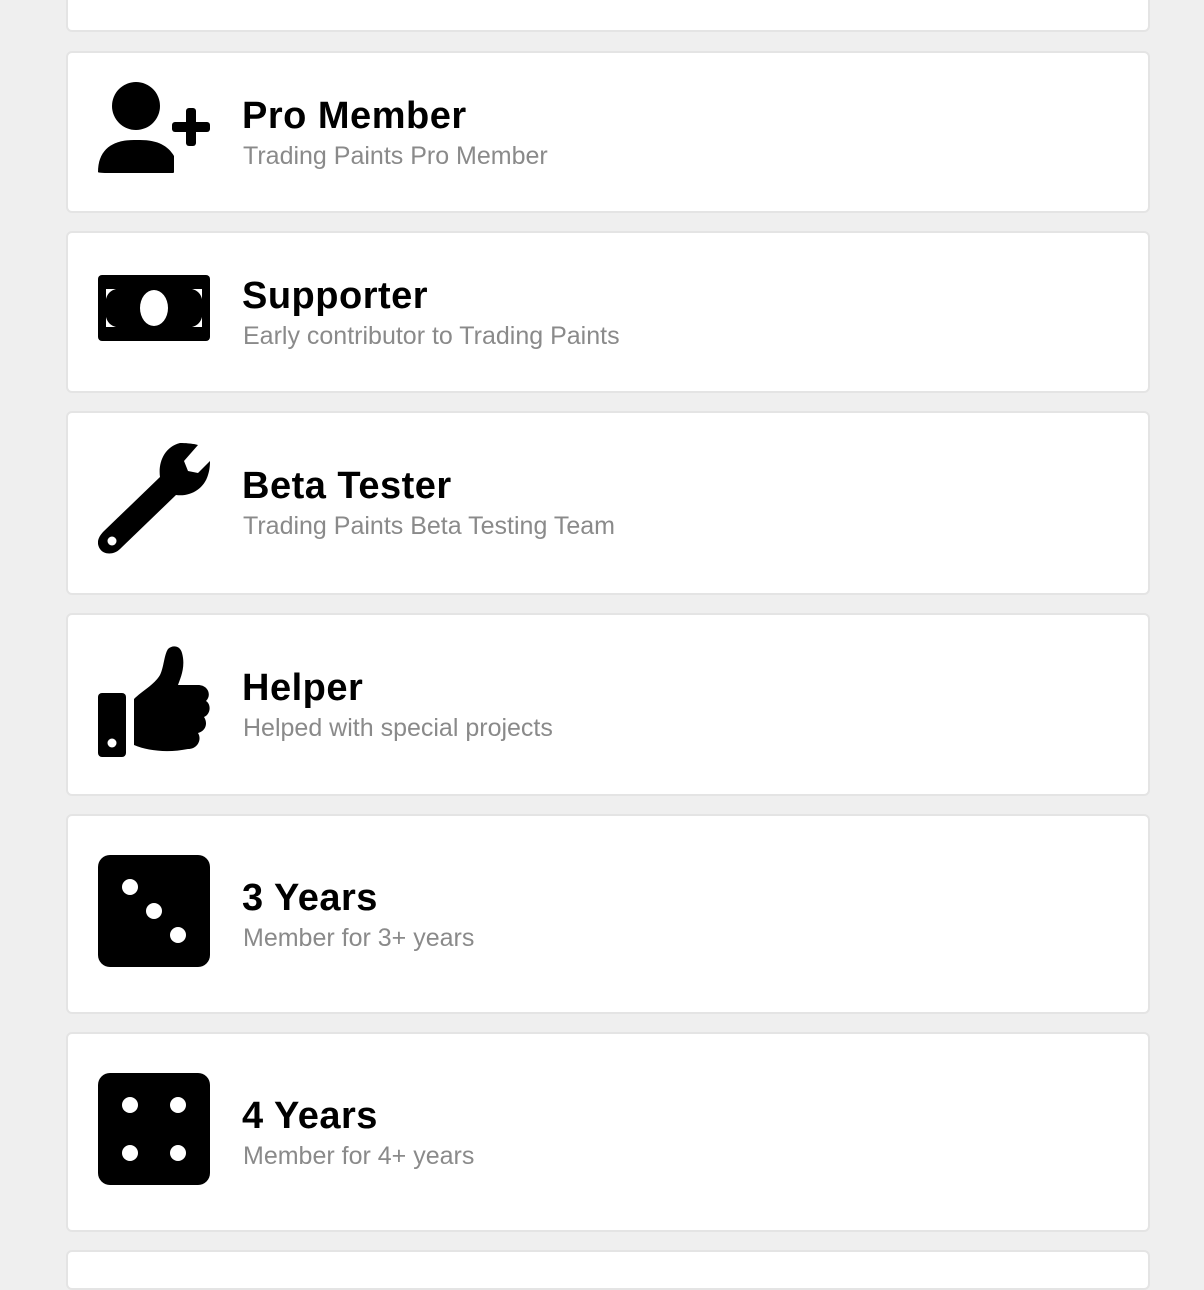  Describe the element at coordinates (608, 132) in the screenshot. I see `badge-card-pro-member` at that location.